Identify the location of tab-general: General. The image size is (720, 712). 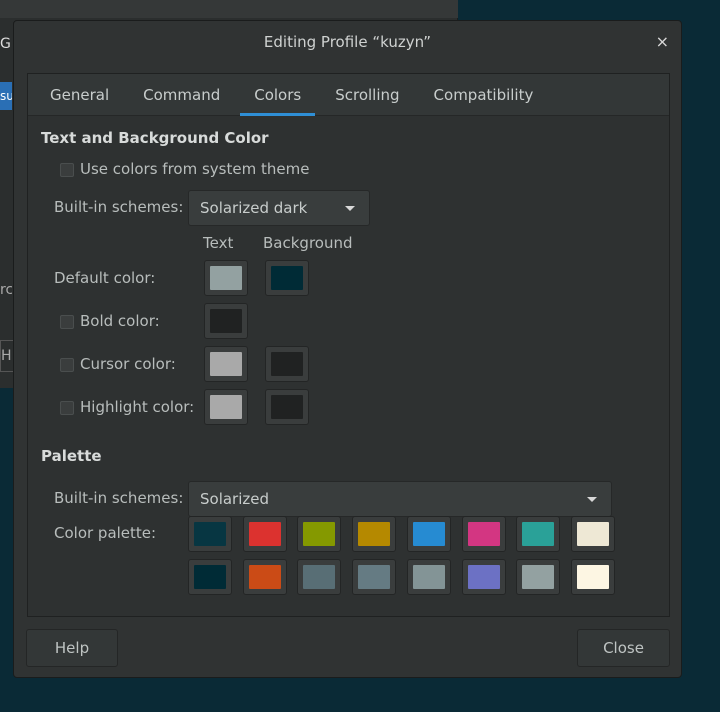
(79, 95).